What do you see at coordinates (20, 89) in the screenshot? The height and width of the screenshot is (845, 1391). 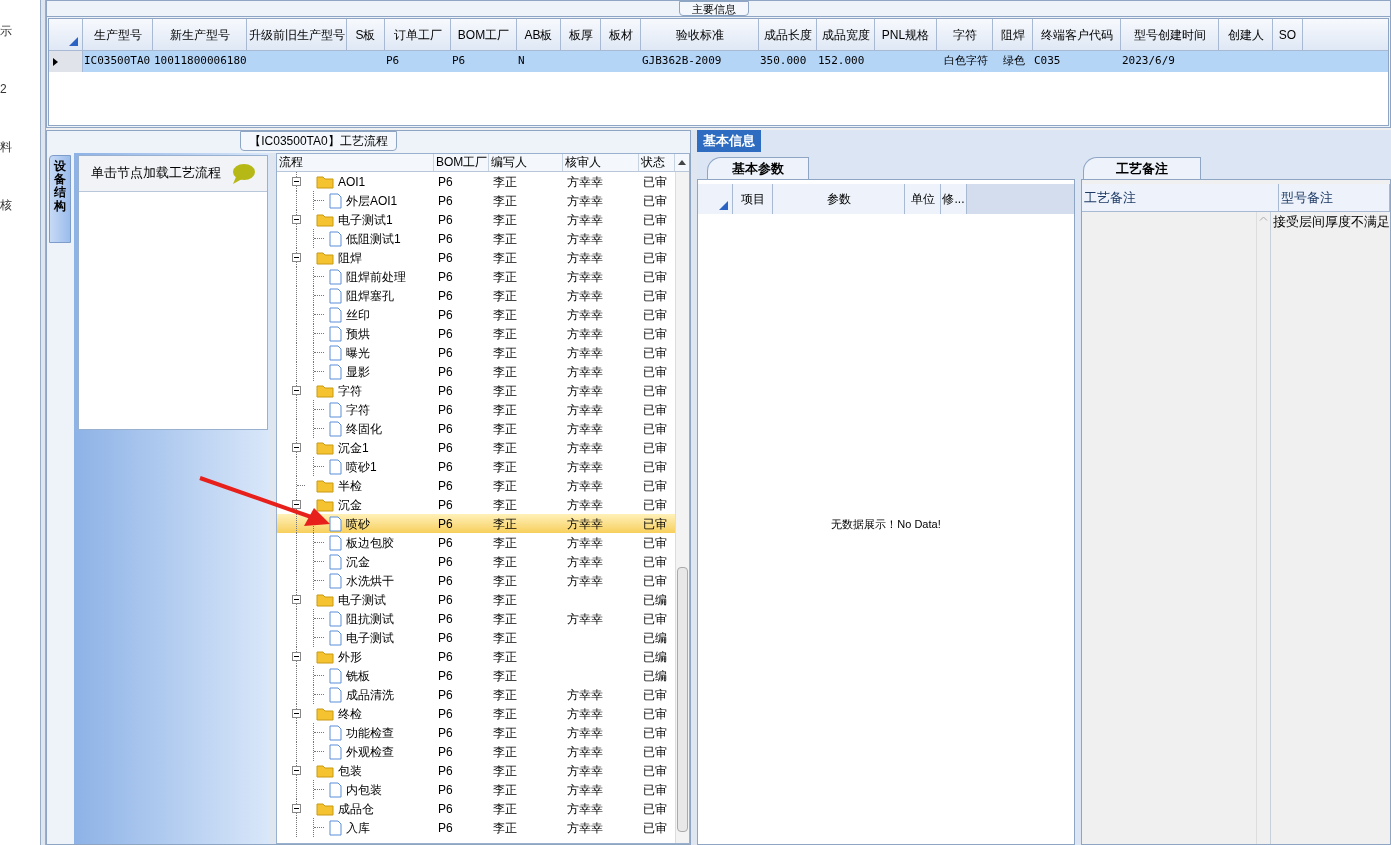 I see `side-menu-label: 2` at bounding box center [20, 89].